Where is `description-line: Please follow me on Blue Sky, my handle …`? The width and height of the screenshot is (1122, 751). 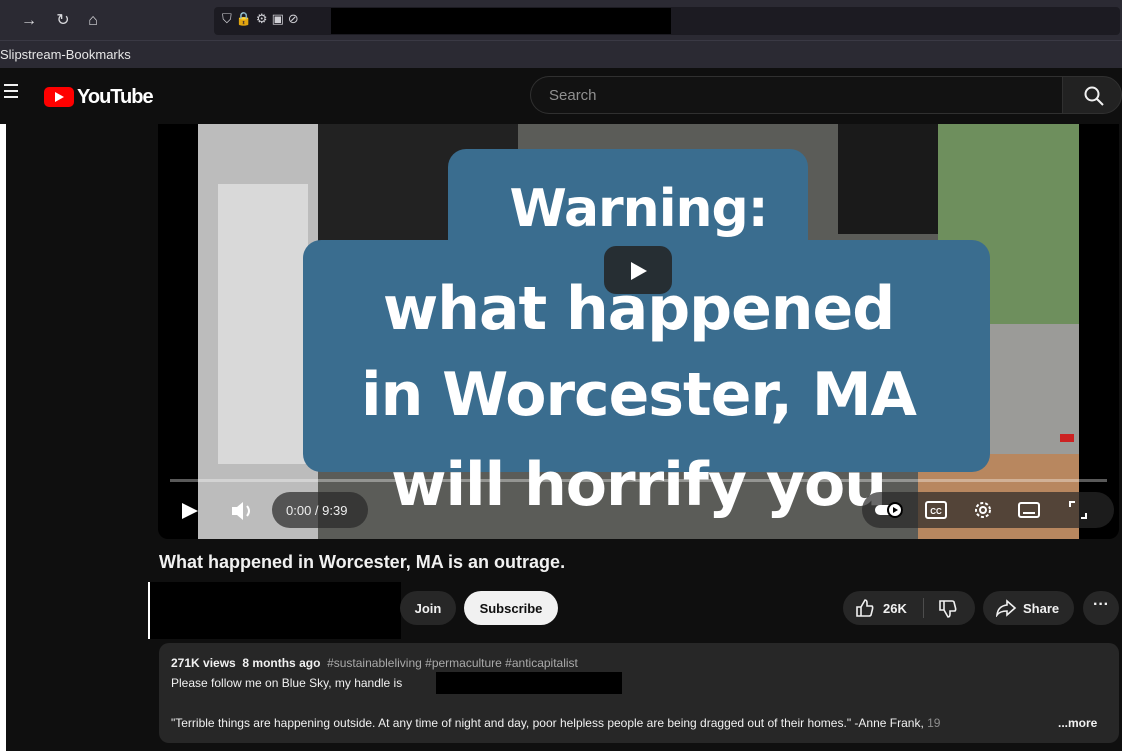
description-line: Please follow me on Blue Sky, my handle … is located at coordinates (287, 683).